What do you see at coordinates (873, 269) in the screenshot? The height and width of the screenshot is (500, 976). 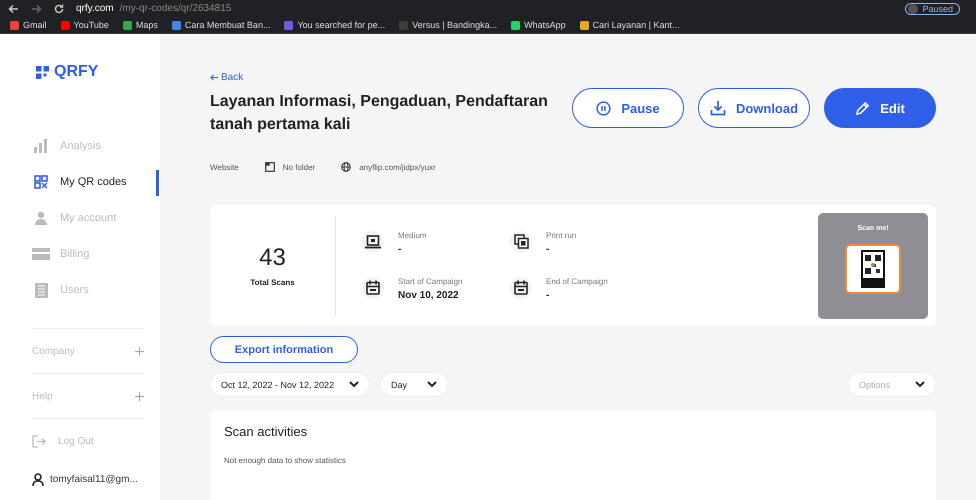 I see `qr-poster-drawing` at bounding box center [873, 269].